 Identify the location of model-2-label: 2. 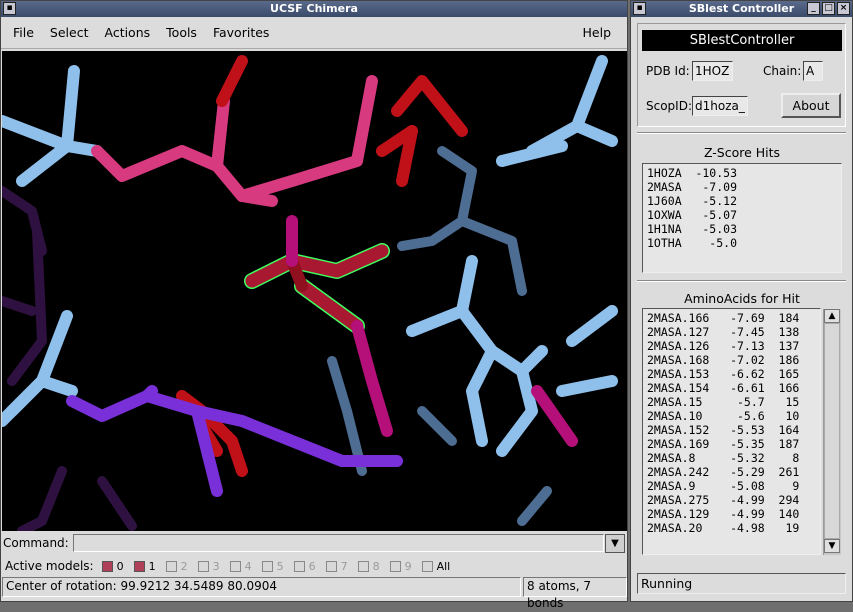
(184, 566).